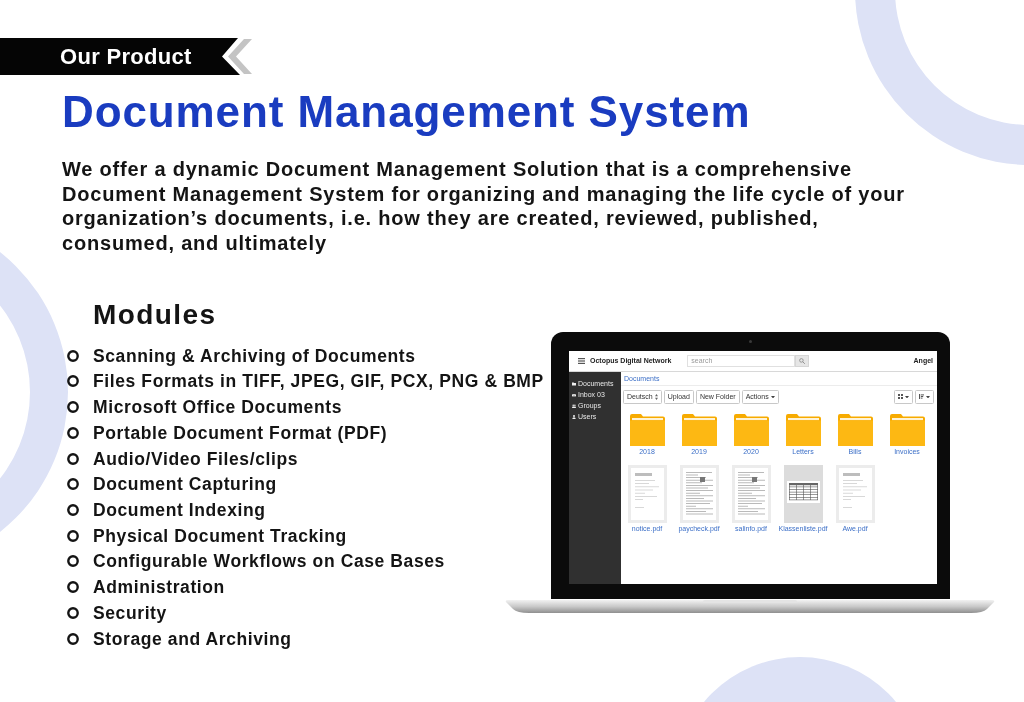  What do you see at coordinates (406, 112) in the screenshot?
I see `page-title: Document Management System` at bounding box center [406, 112].